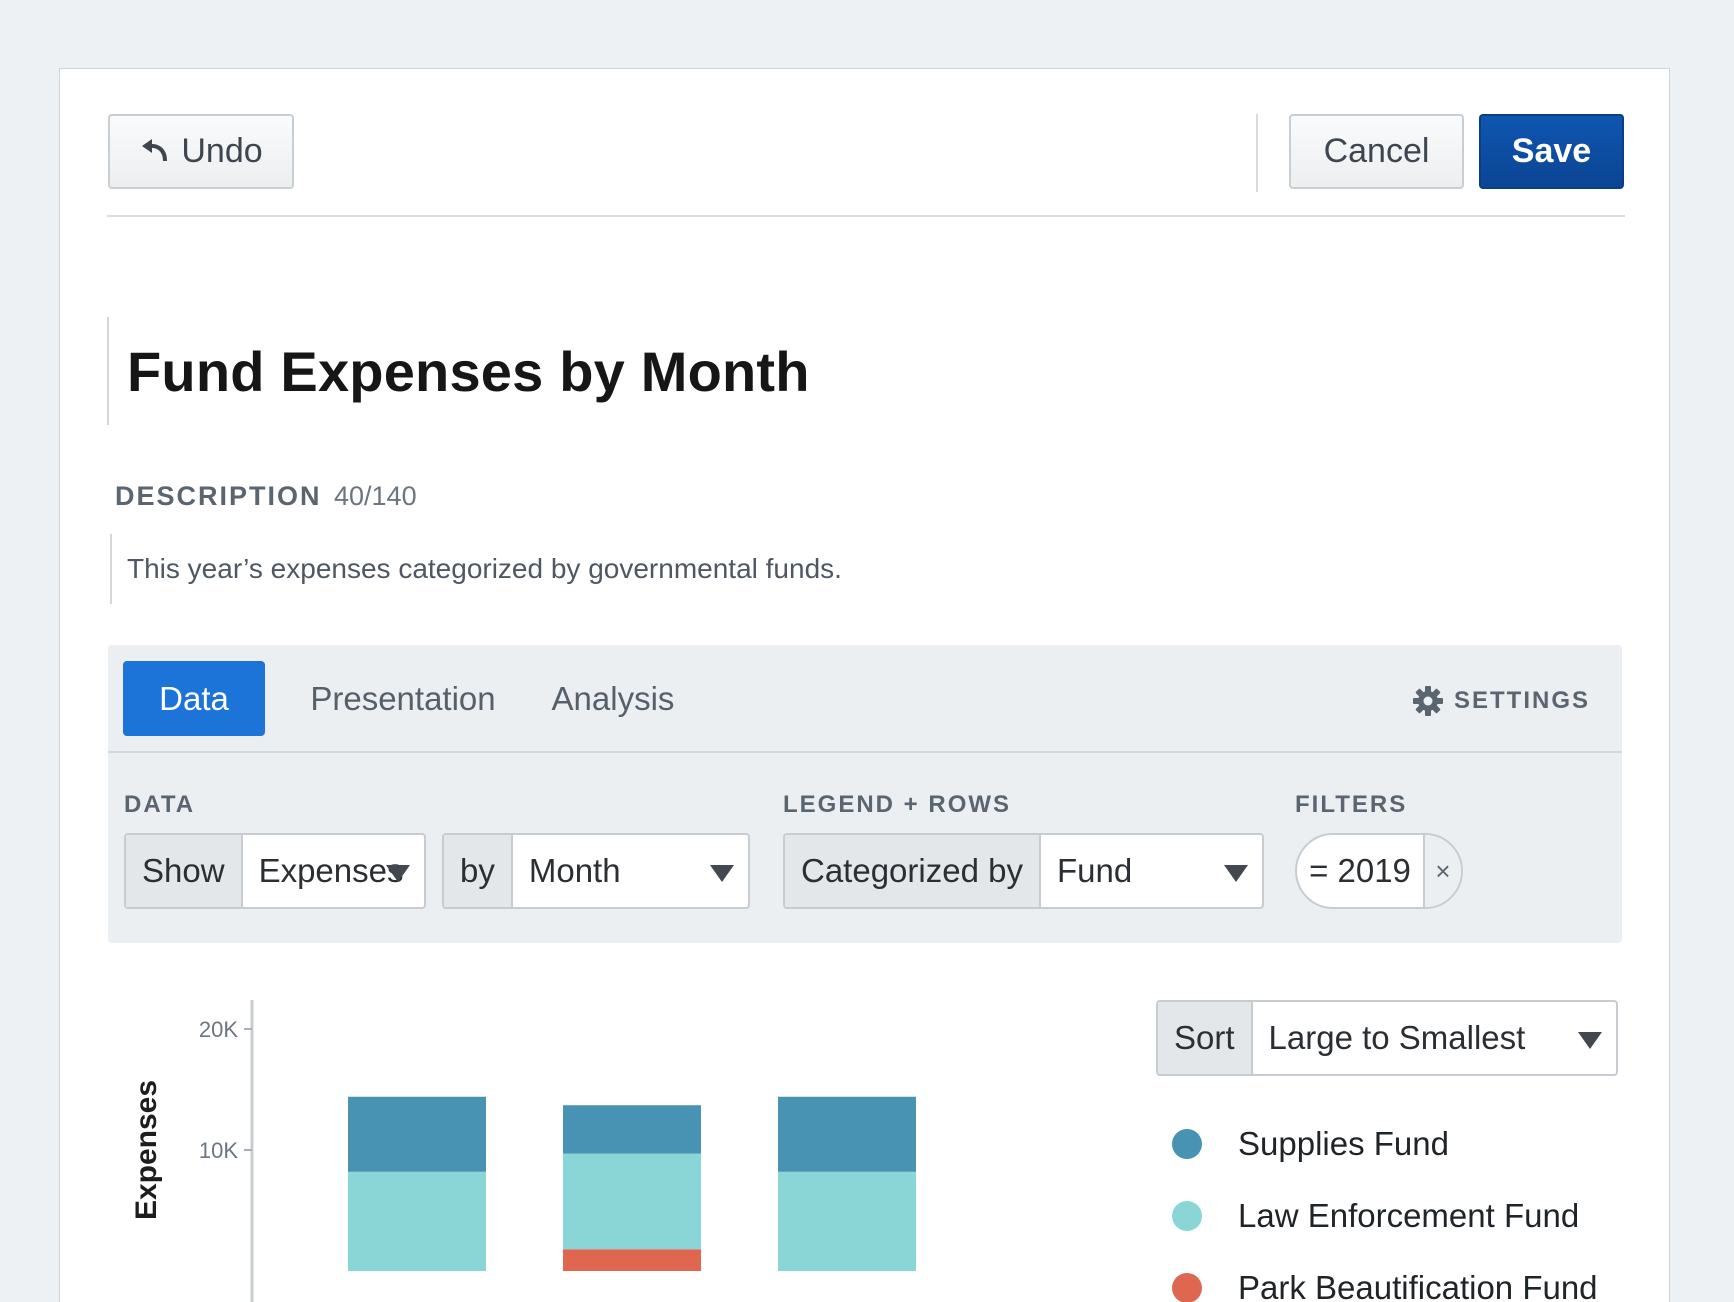 This screenshot has width=1734, height=1302. What do you see at coordinates (155, 149) in the screenshot?
I see `undo-icon` at bounding box center [155, 149].